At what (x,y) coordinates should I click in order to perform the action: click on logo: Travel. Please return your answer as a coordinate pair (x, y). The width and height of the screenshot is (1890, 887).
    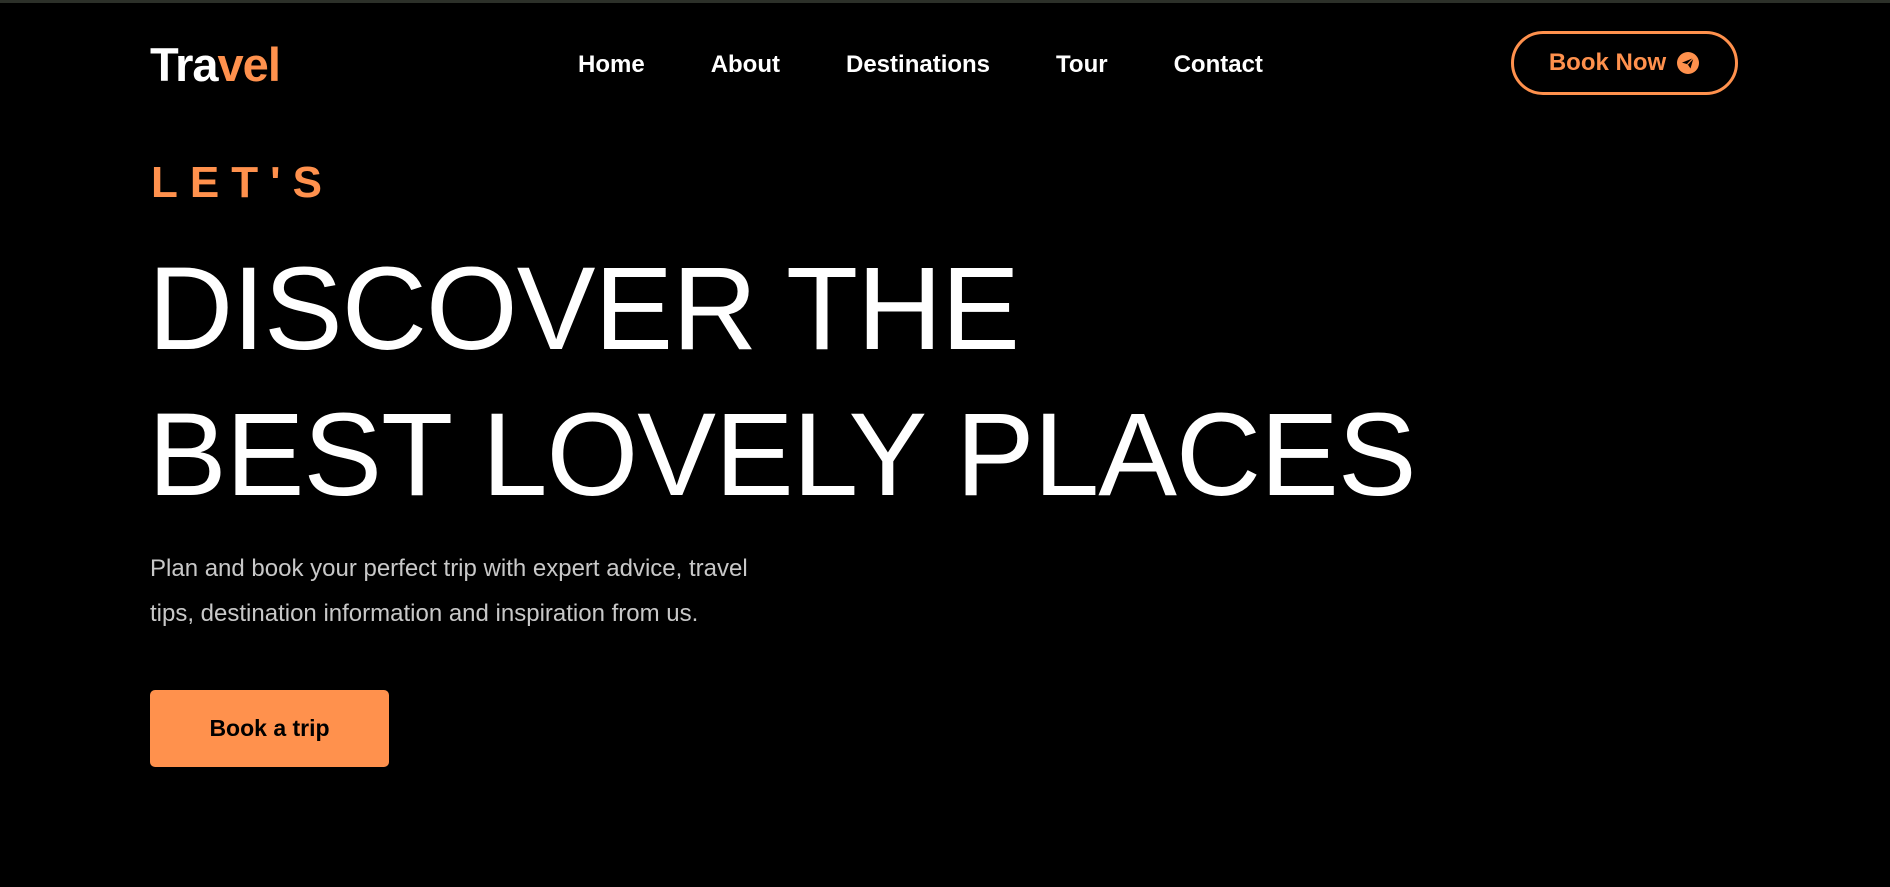
    Looking at the image, I should click on (215, 65).